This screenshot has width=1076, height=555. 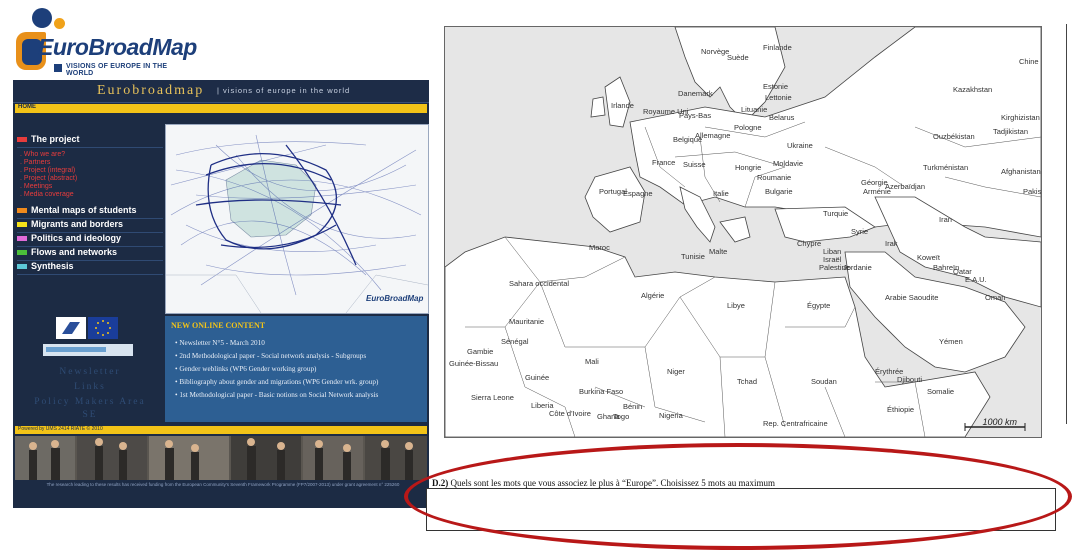 I want to click on map-label: Danemark, so click(x=695, y=93).